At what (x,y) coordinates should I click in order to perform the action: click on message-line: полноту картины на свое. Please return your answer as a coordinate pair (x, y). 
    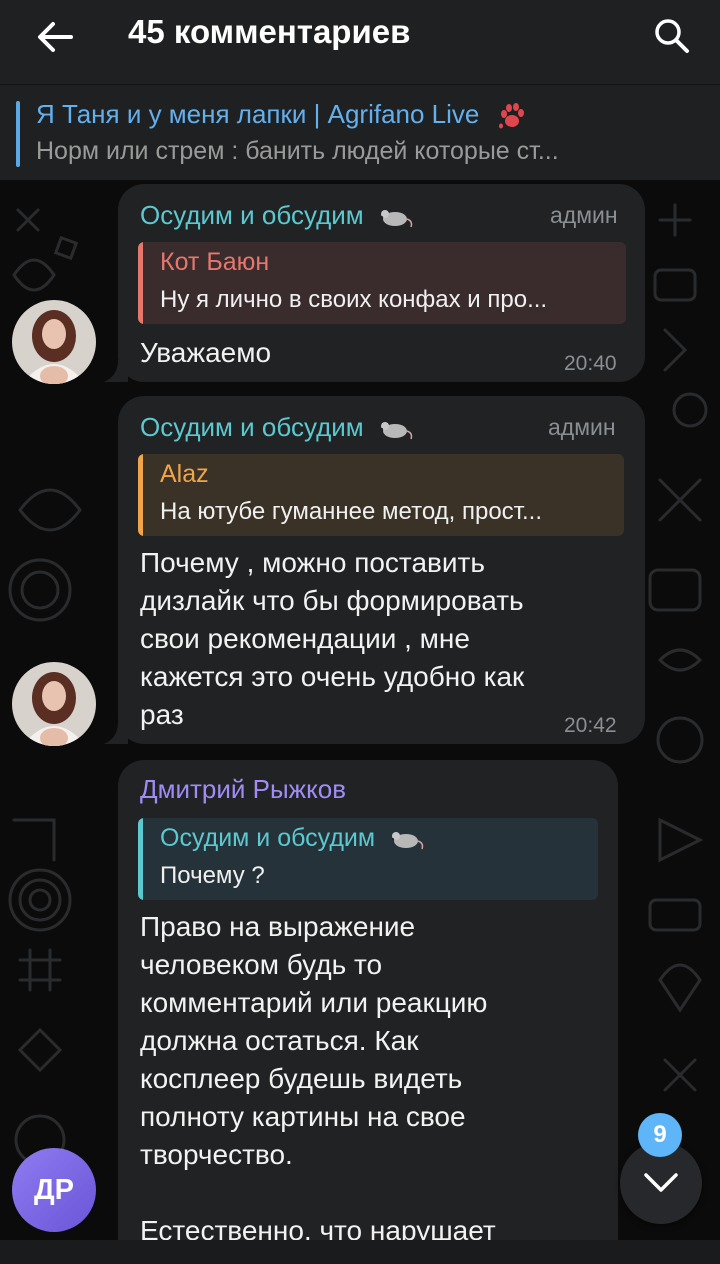
    Looking at the image, I should click on (303, 1116).